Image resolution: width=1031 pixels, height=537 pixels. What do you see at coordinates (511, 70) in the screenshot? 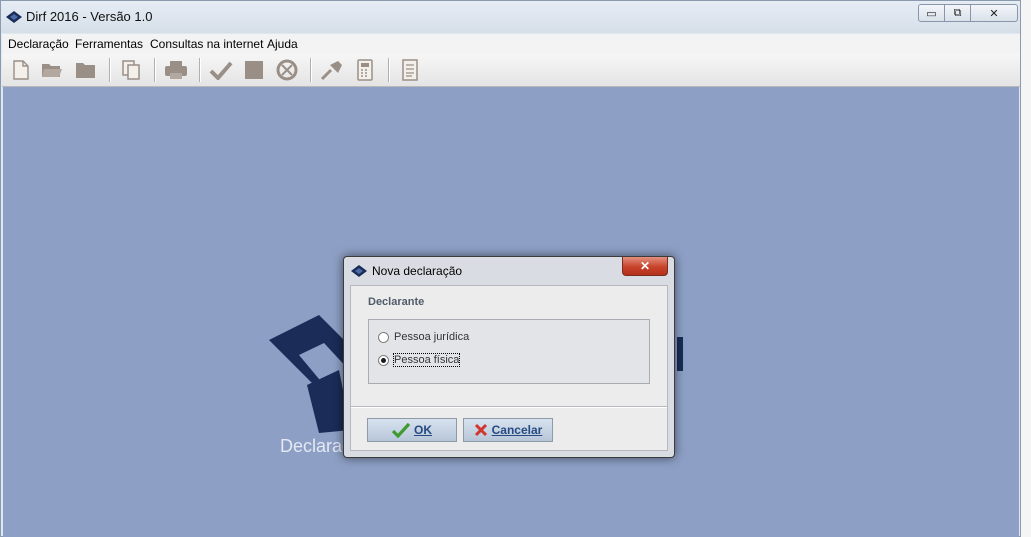
I see `toolbar` at bounding box center [511, 70].